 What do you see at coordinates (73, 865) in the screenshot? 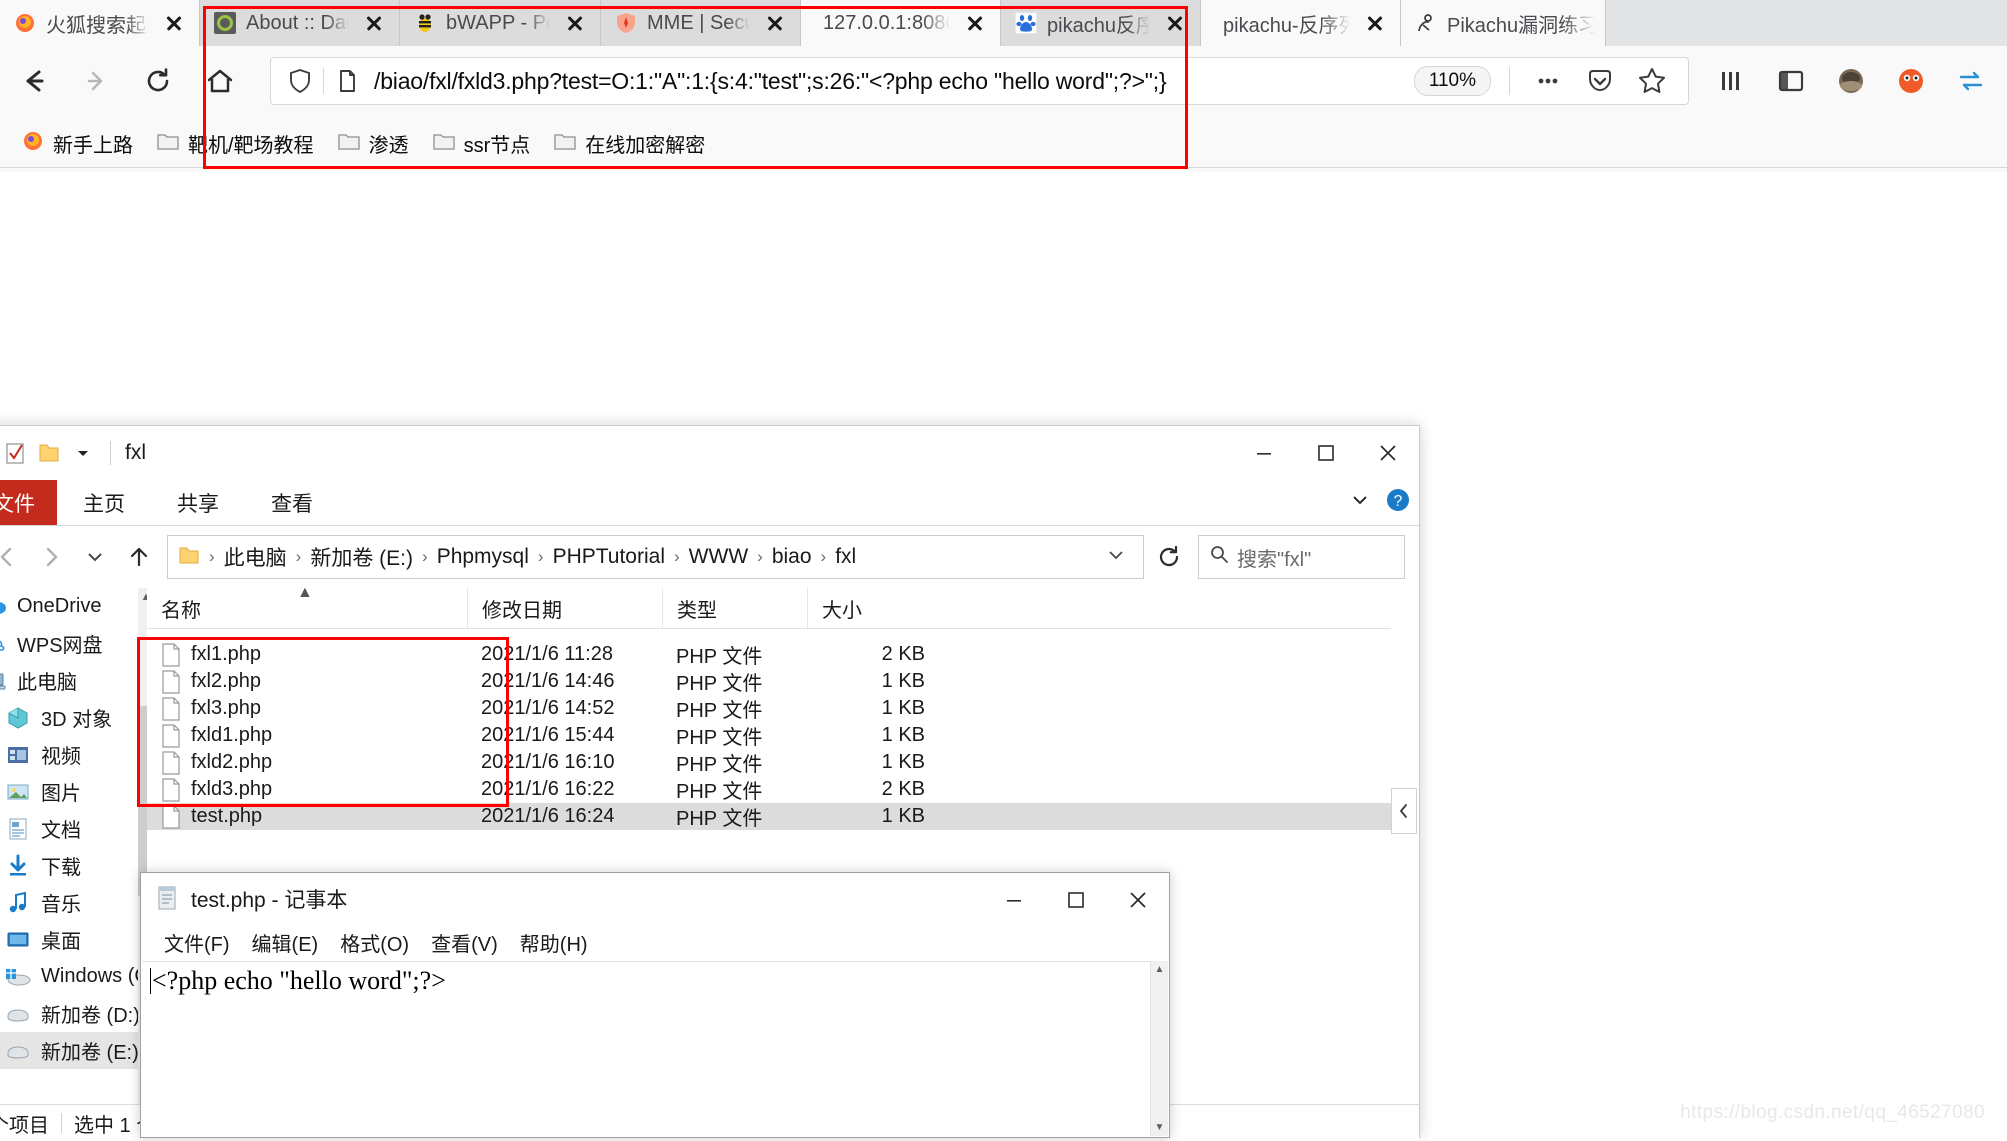
I see `nav-item-downloads: 下载` at bounding box center [73, 865].